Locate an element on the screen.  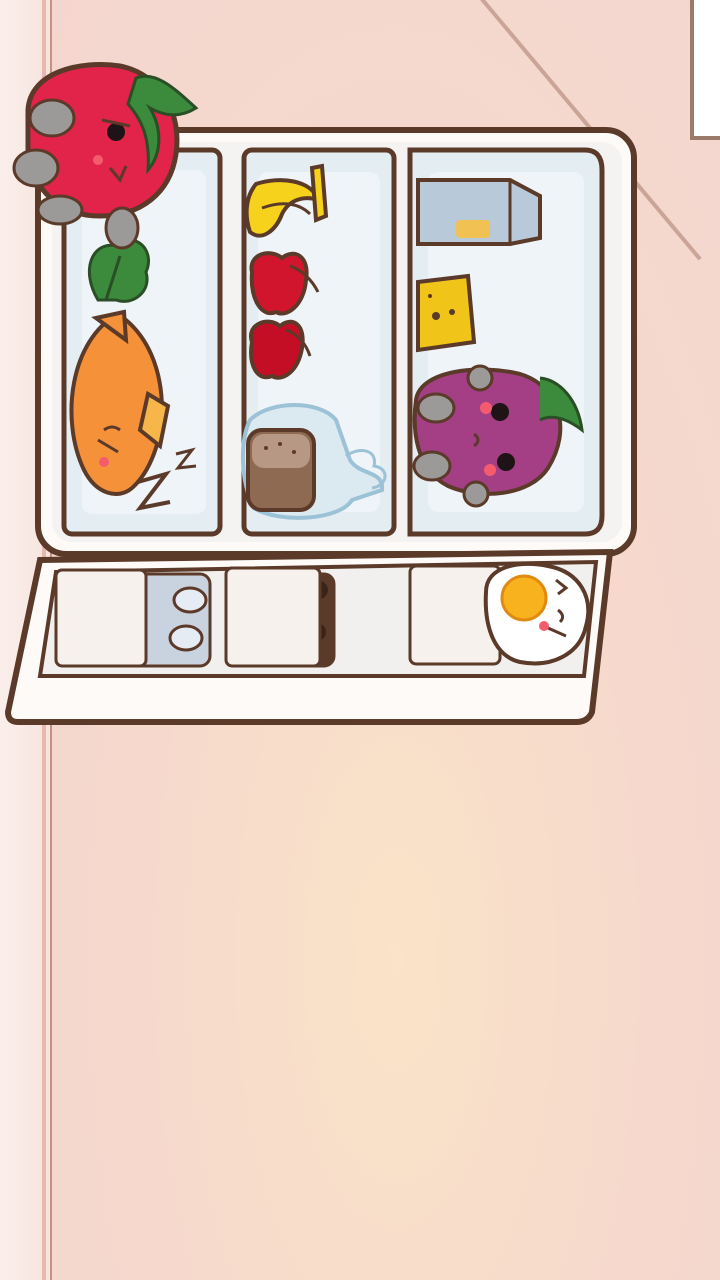
fried-egg-character-icon is located at coordinates (499, 613).